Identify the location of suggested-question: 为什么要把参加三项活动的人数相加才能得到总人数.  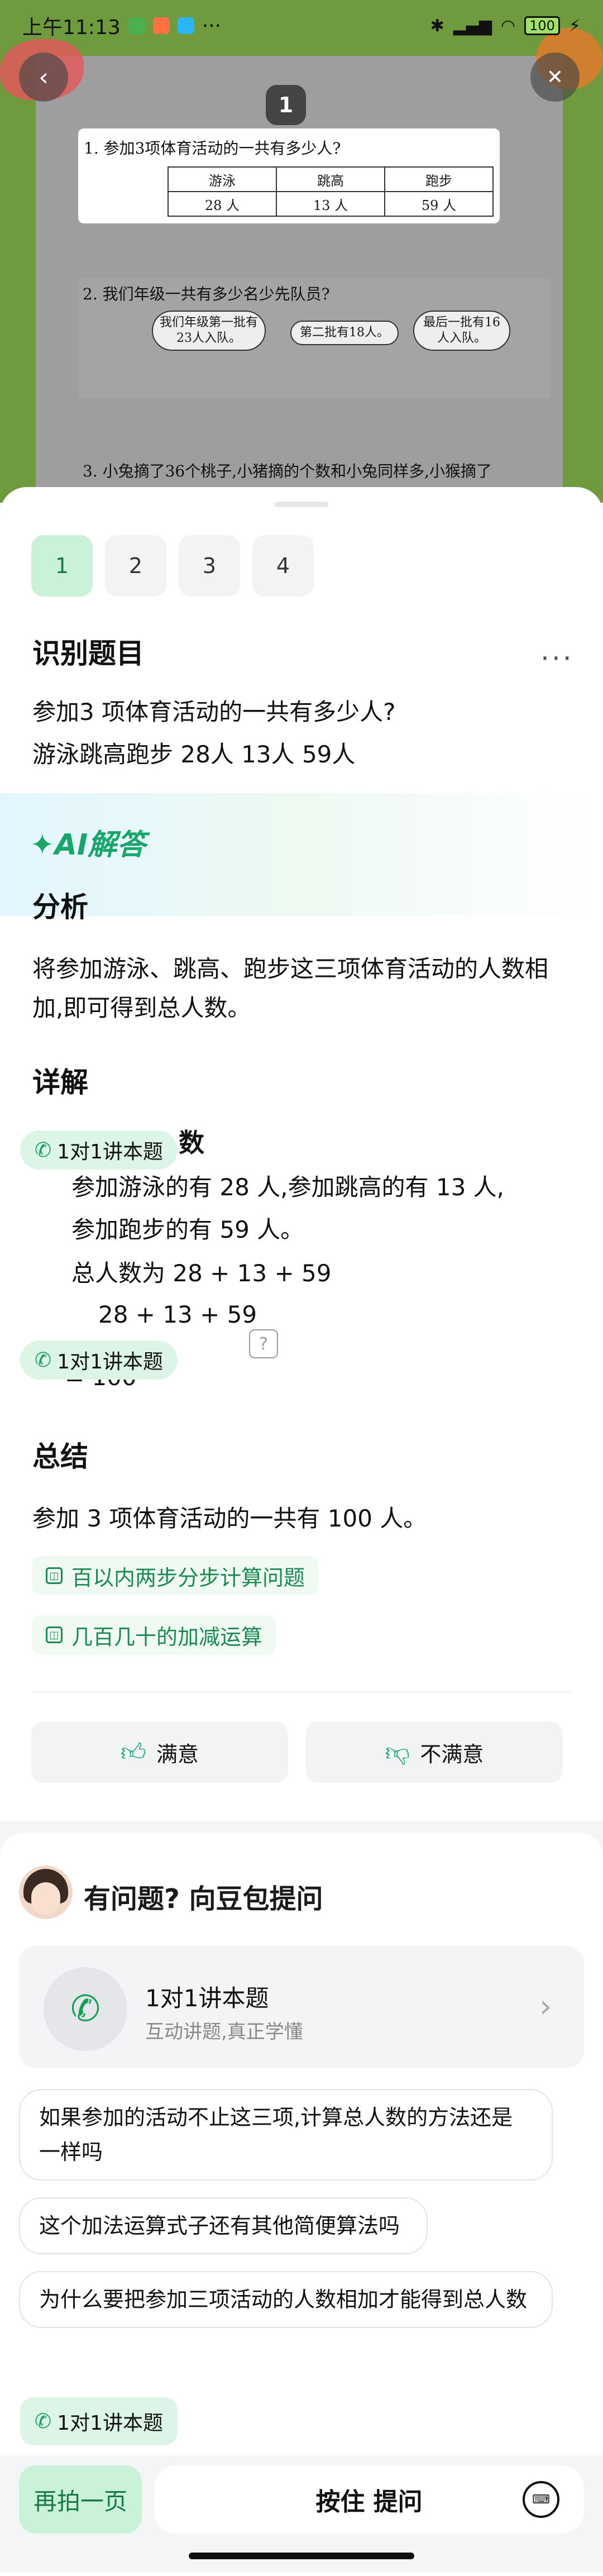
(286, 2299).